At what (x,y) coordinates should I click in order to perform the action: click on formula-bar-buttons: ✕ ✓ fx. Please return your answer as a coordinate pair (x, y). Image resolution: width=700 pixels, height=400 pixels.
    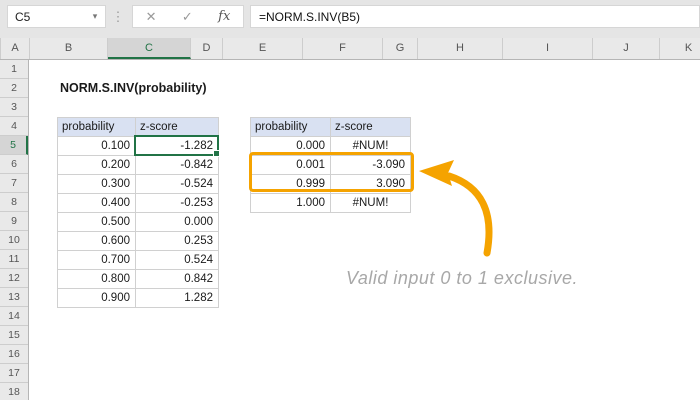
    Looking at the image, I should click on (188, 16).